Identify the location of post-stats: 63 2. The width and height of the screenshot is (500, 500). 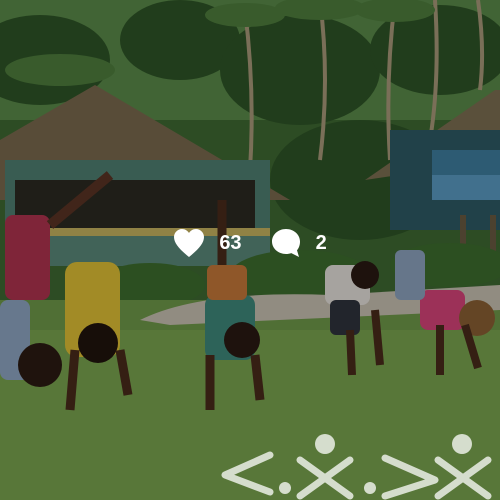
(250, 243).